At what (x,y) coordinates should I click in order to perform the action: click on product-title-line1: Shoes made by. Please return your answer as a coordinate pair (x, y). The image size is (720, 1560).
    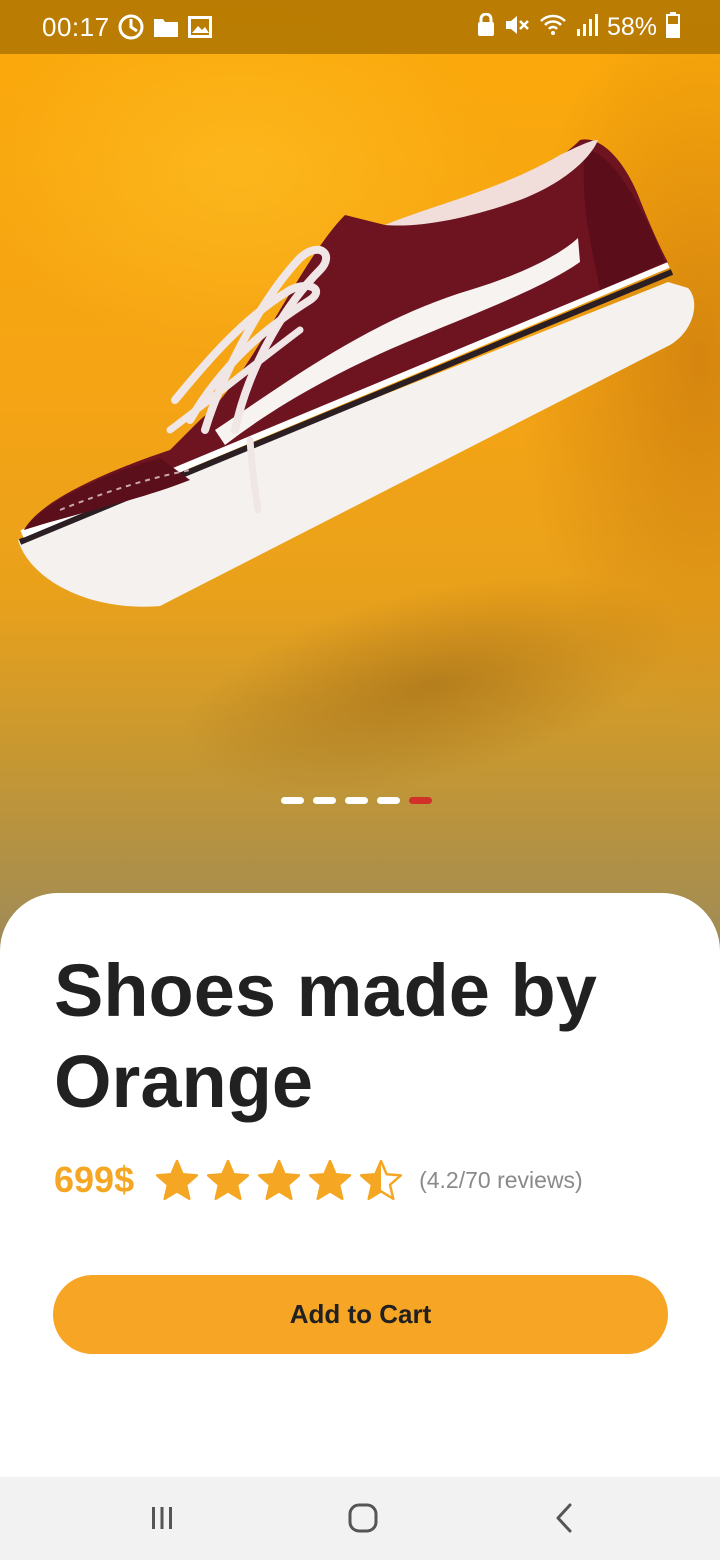
    Looking at the image, I should click on (325, 990).